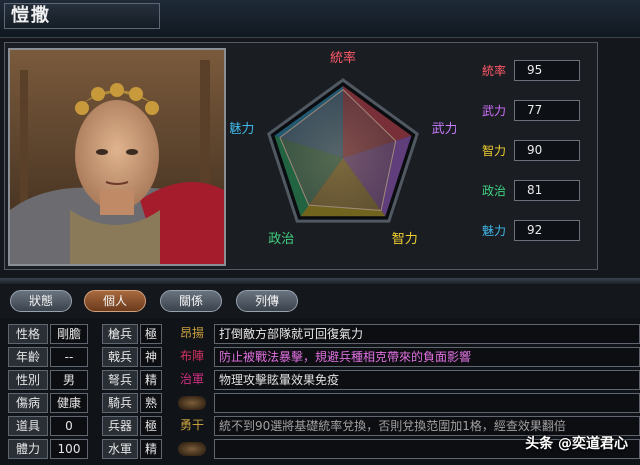  What do you see at coordinates (242, 129) in the screenshot?
I see `radar-axis-label: 魅力` at bounding box center [242, 129].